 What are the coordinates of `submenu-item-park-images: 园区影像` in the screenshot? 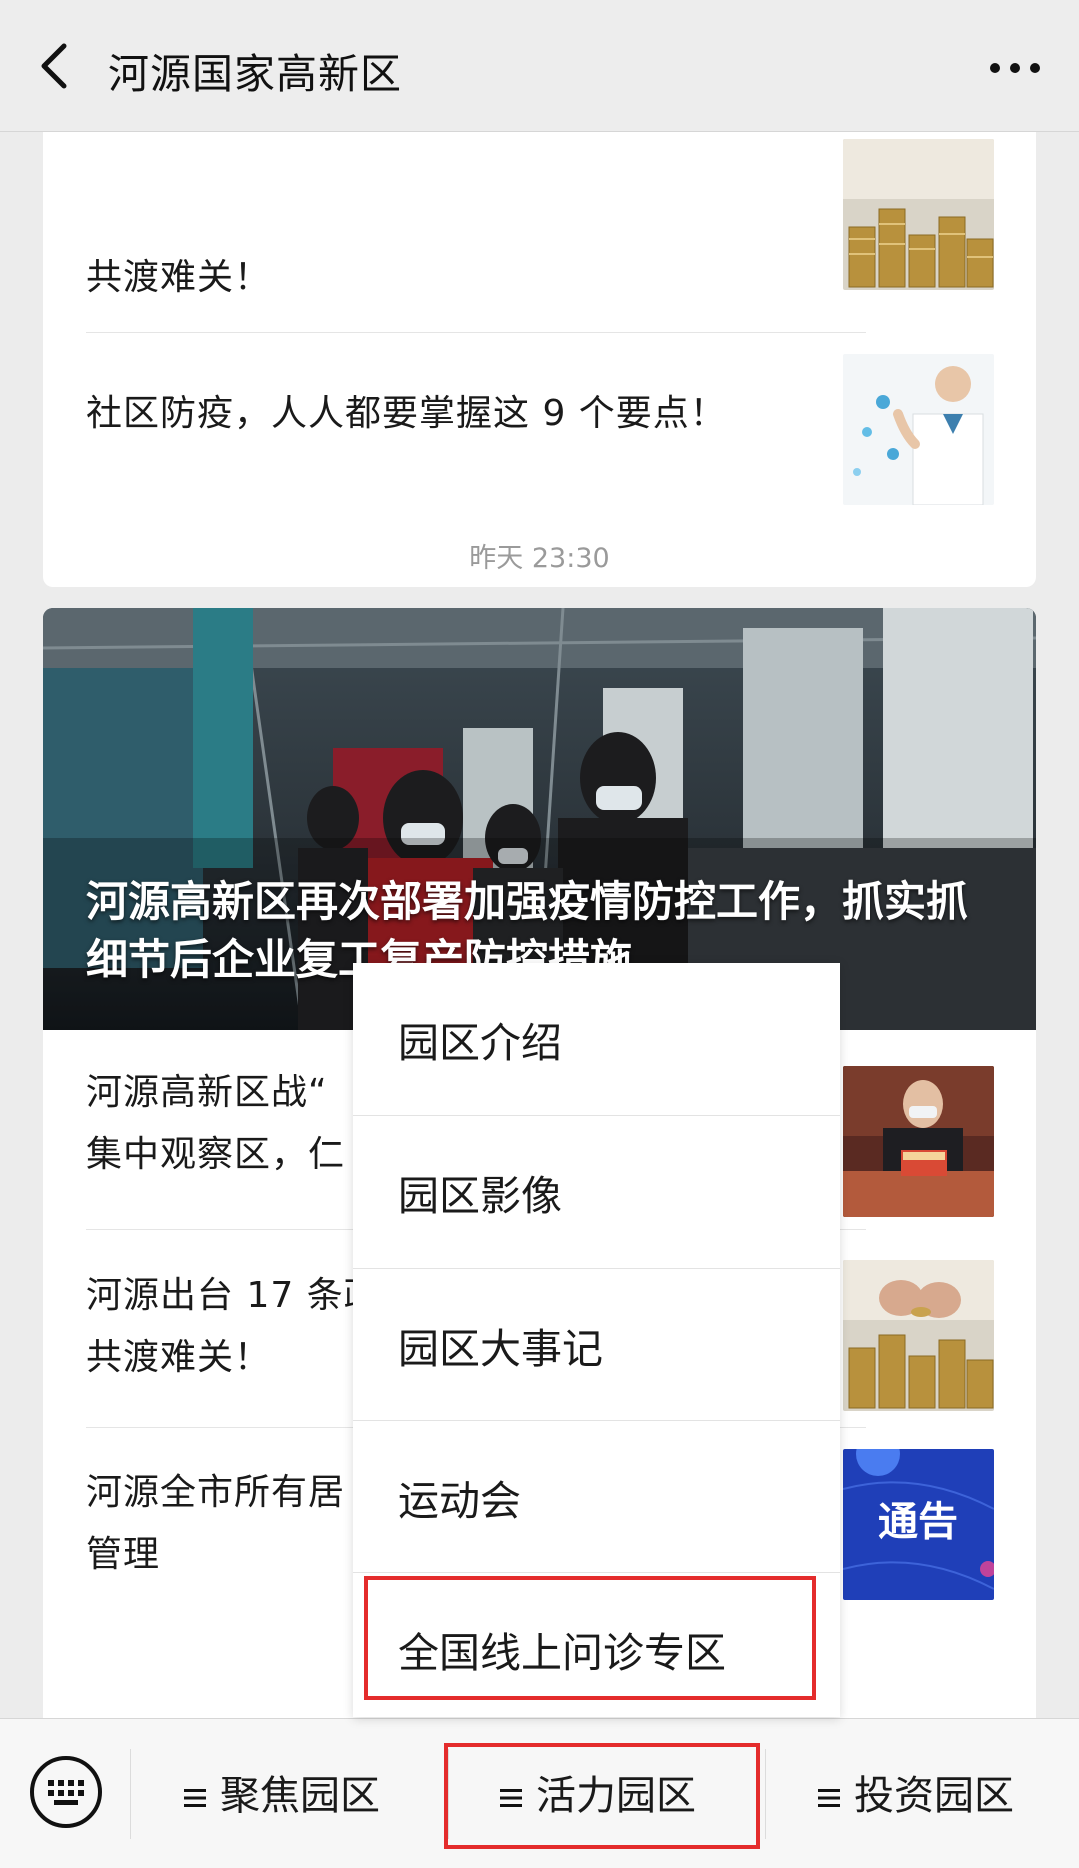 It's located at (596, 1192).